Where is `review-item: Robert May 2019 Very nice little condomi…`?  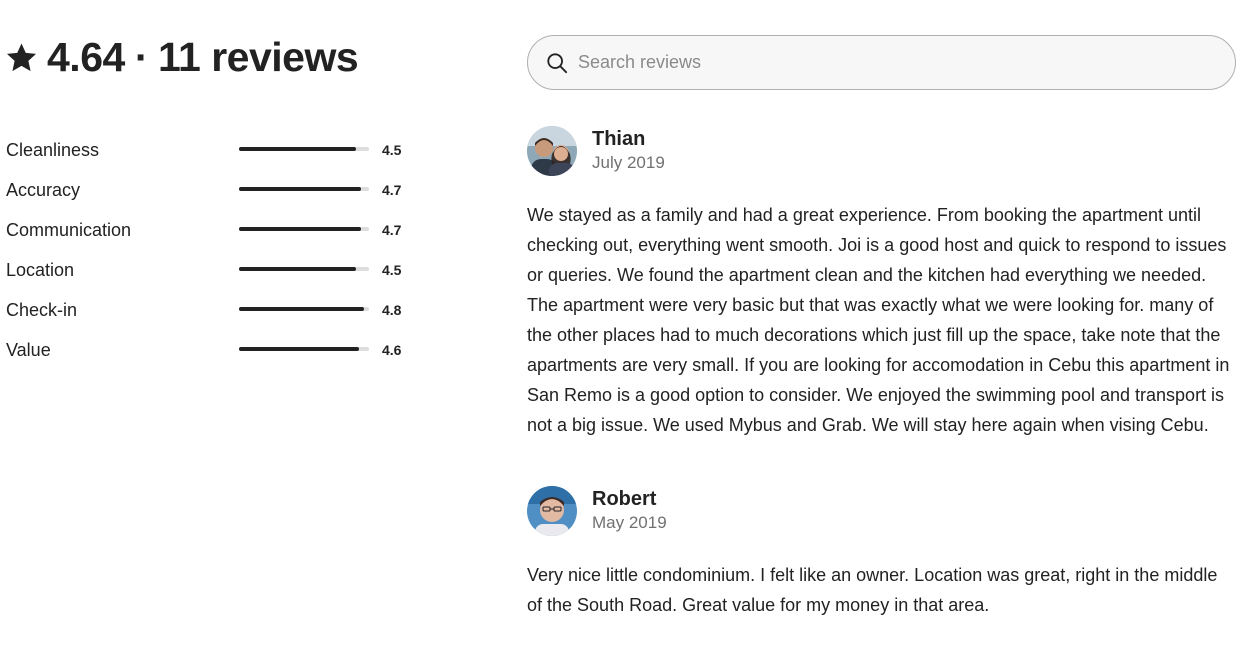
review-item: Robert May 2019 Very nice little condomi… is located at coordinates (882, 553).